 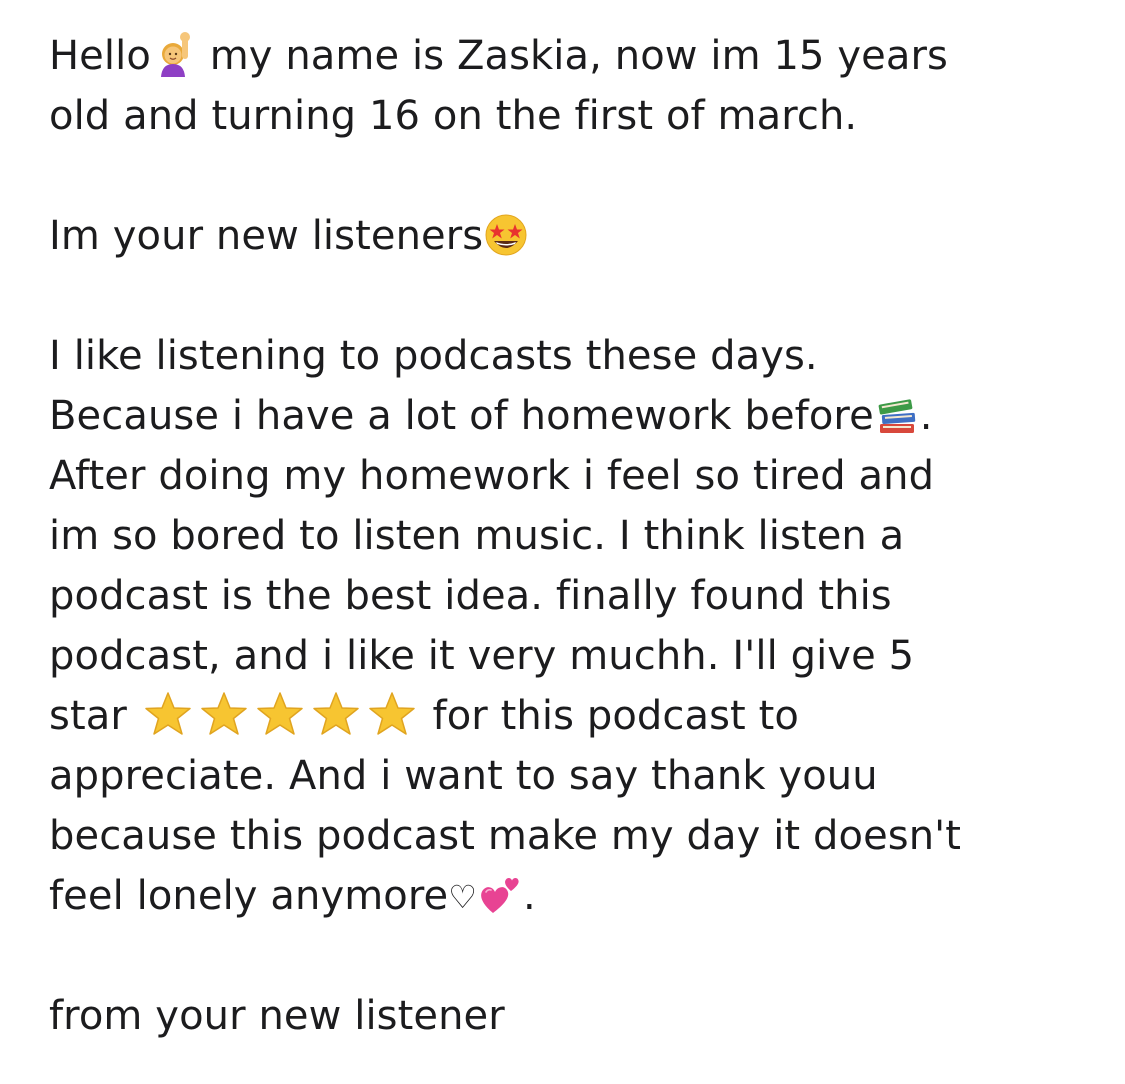 I want to click on star-rating, so click(x=280, y=715).